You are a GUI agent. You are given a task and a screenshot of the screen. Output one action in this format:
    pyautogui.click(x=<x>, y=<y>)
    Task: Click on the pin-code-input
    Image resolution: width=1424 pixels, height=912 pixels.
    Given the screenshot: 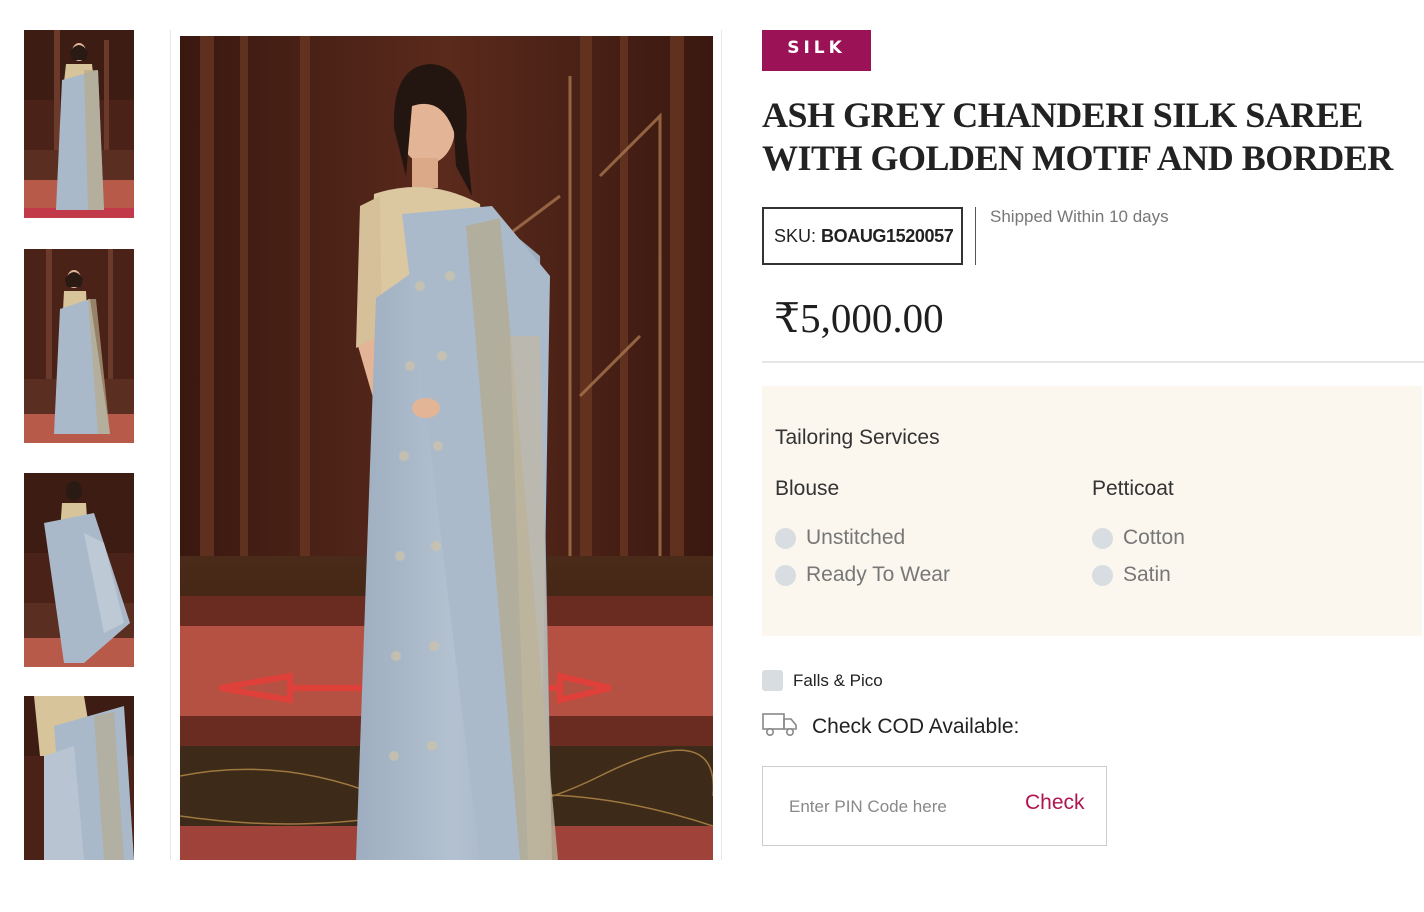 What is the action you would take?
    pyautogui.click(x=899, y=807)
    